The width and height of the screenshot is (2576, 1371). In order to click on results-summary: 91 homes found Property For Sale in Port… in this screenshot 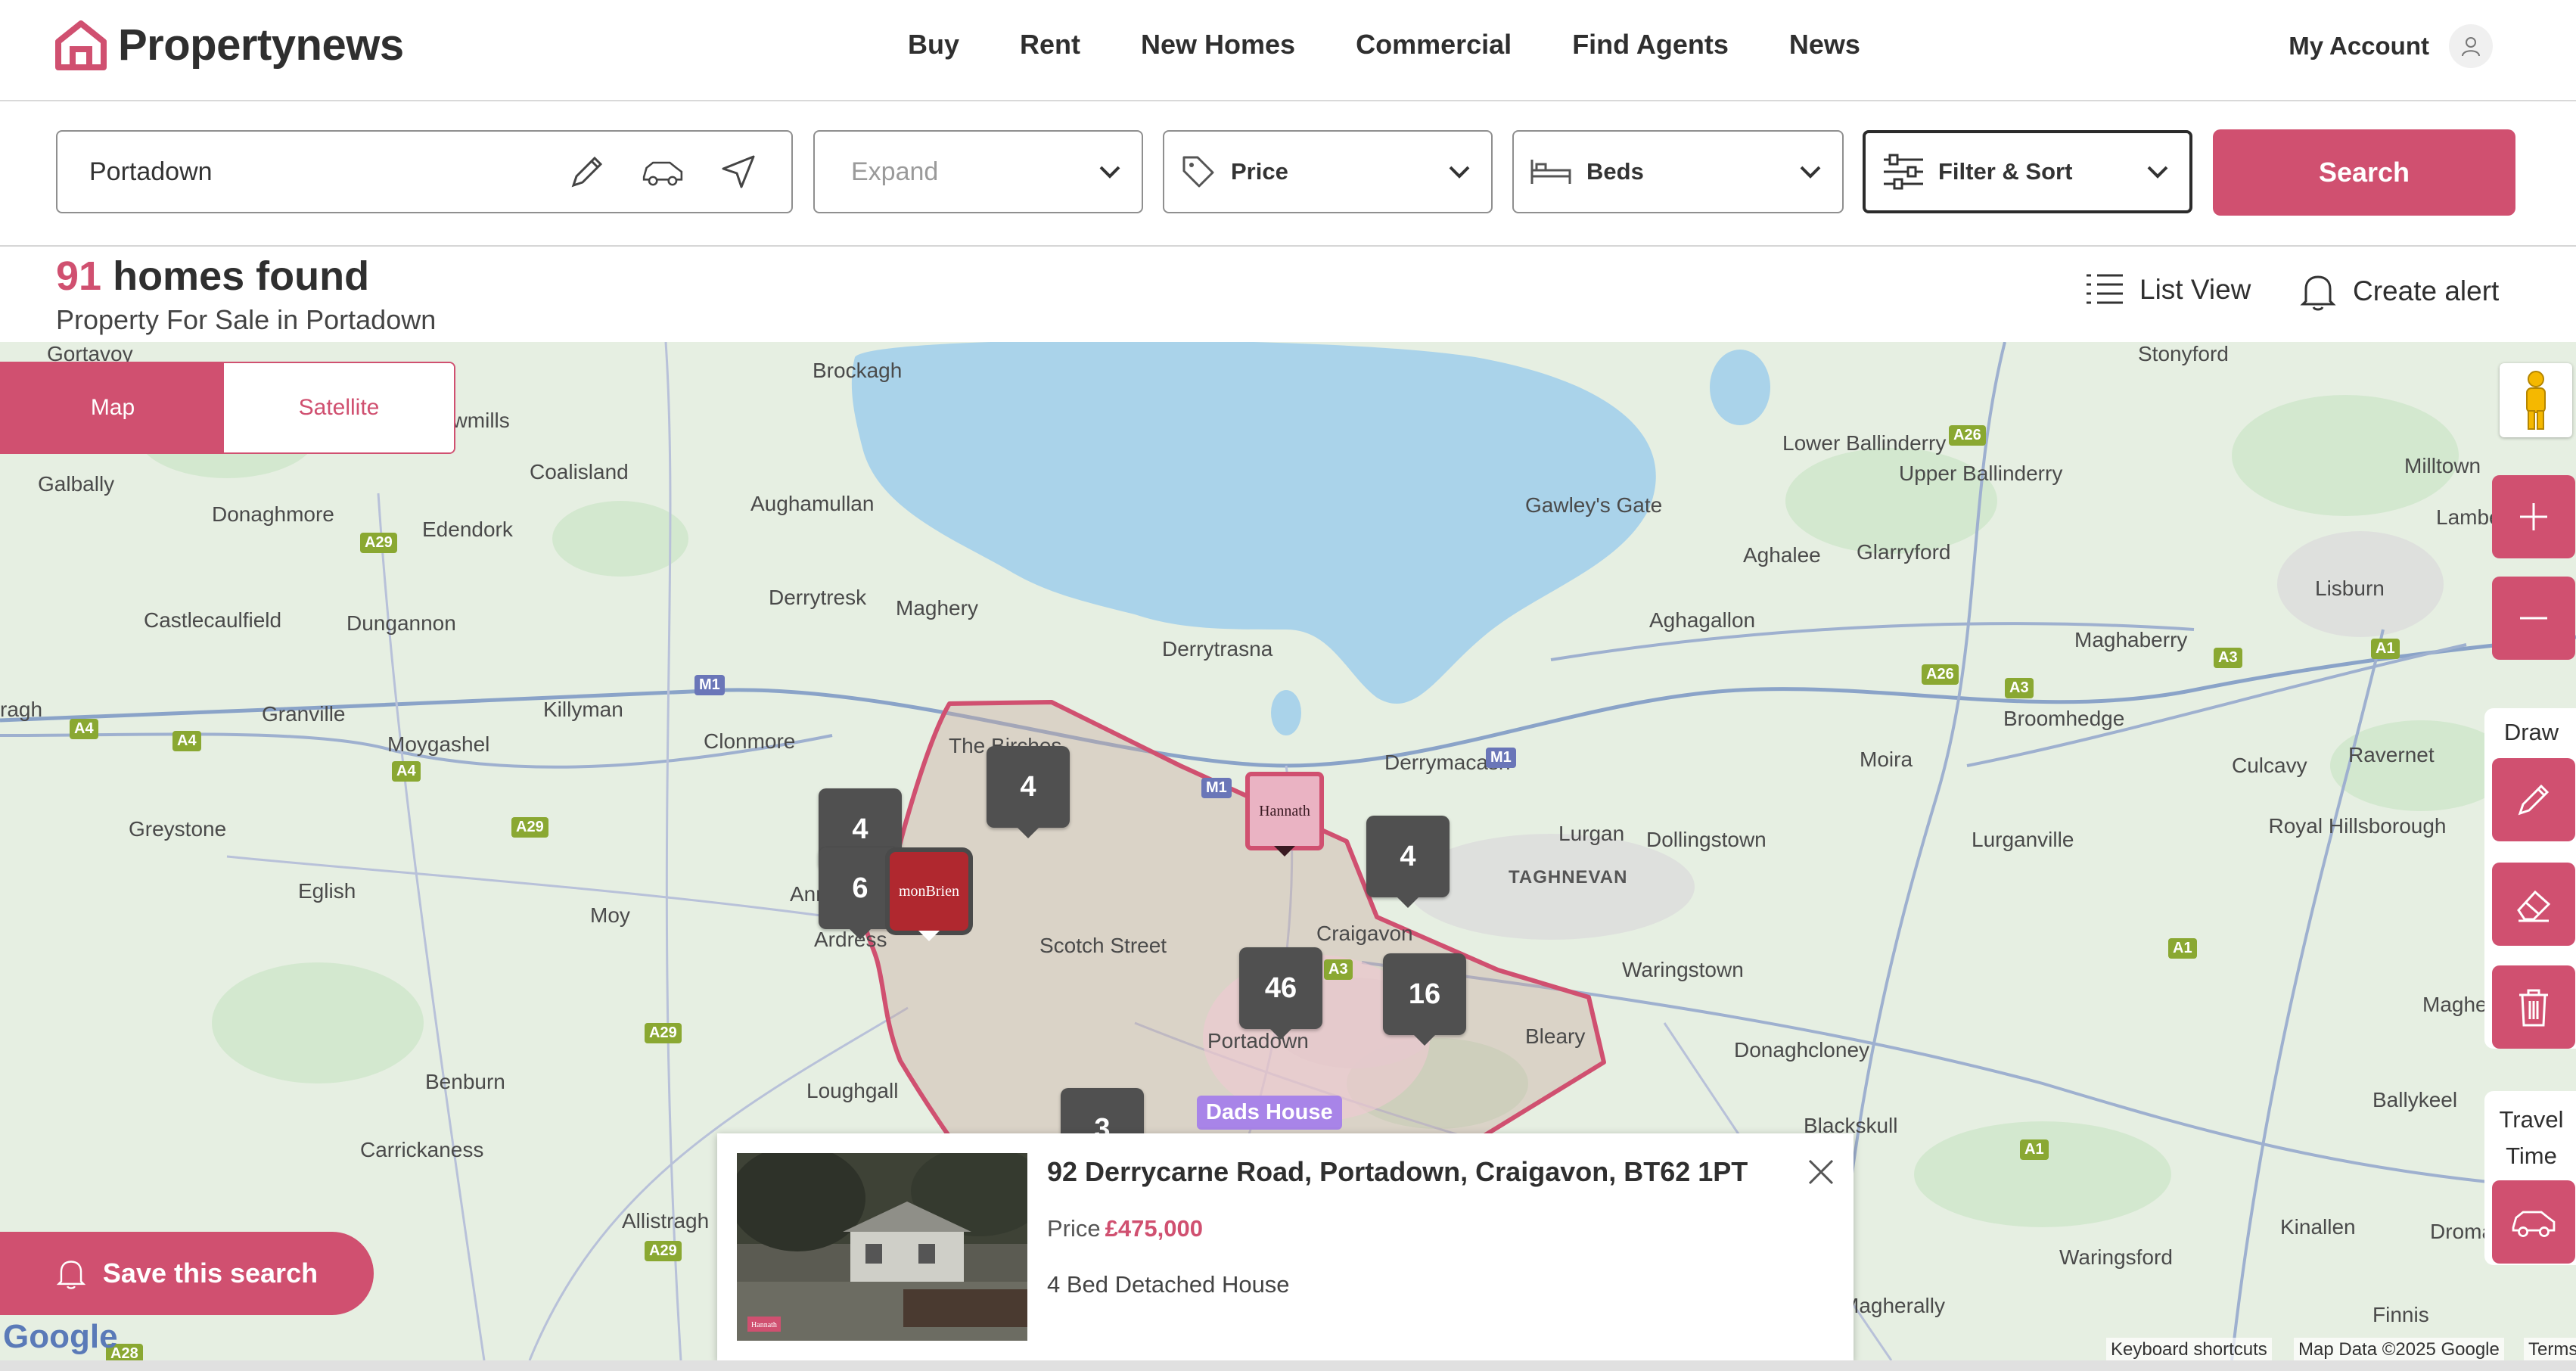, I will do `click(246, 294)`.